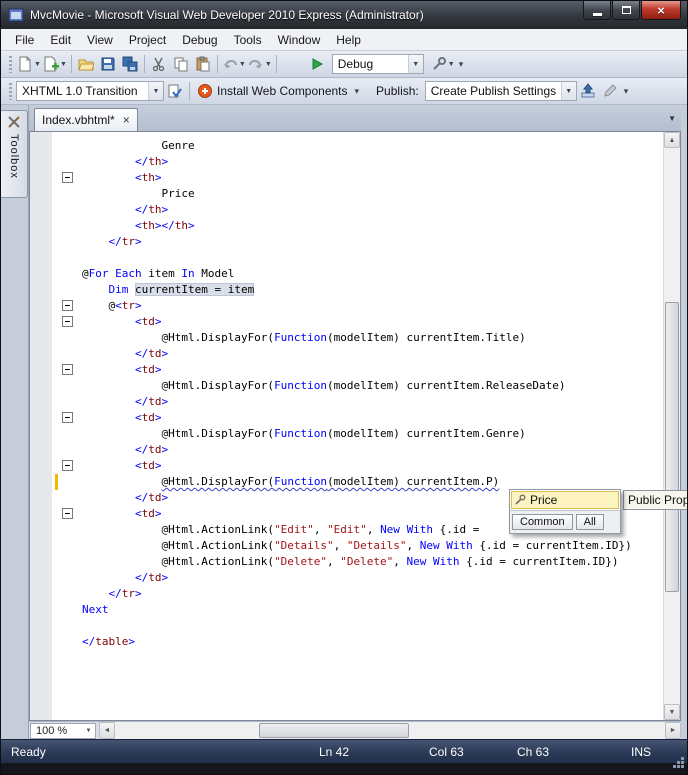  I want to click on intellisense-tab-all: All, so click(589, 522).